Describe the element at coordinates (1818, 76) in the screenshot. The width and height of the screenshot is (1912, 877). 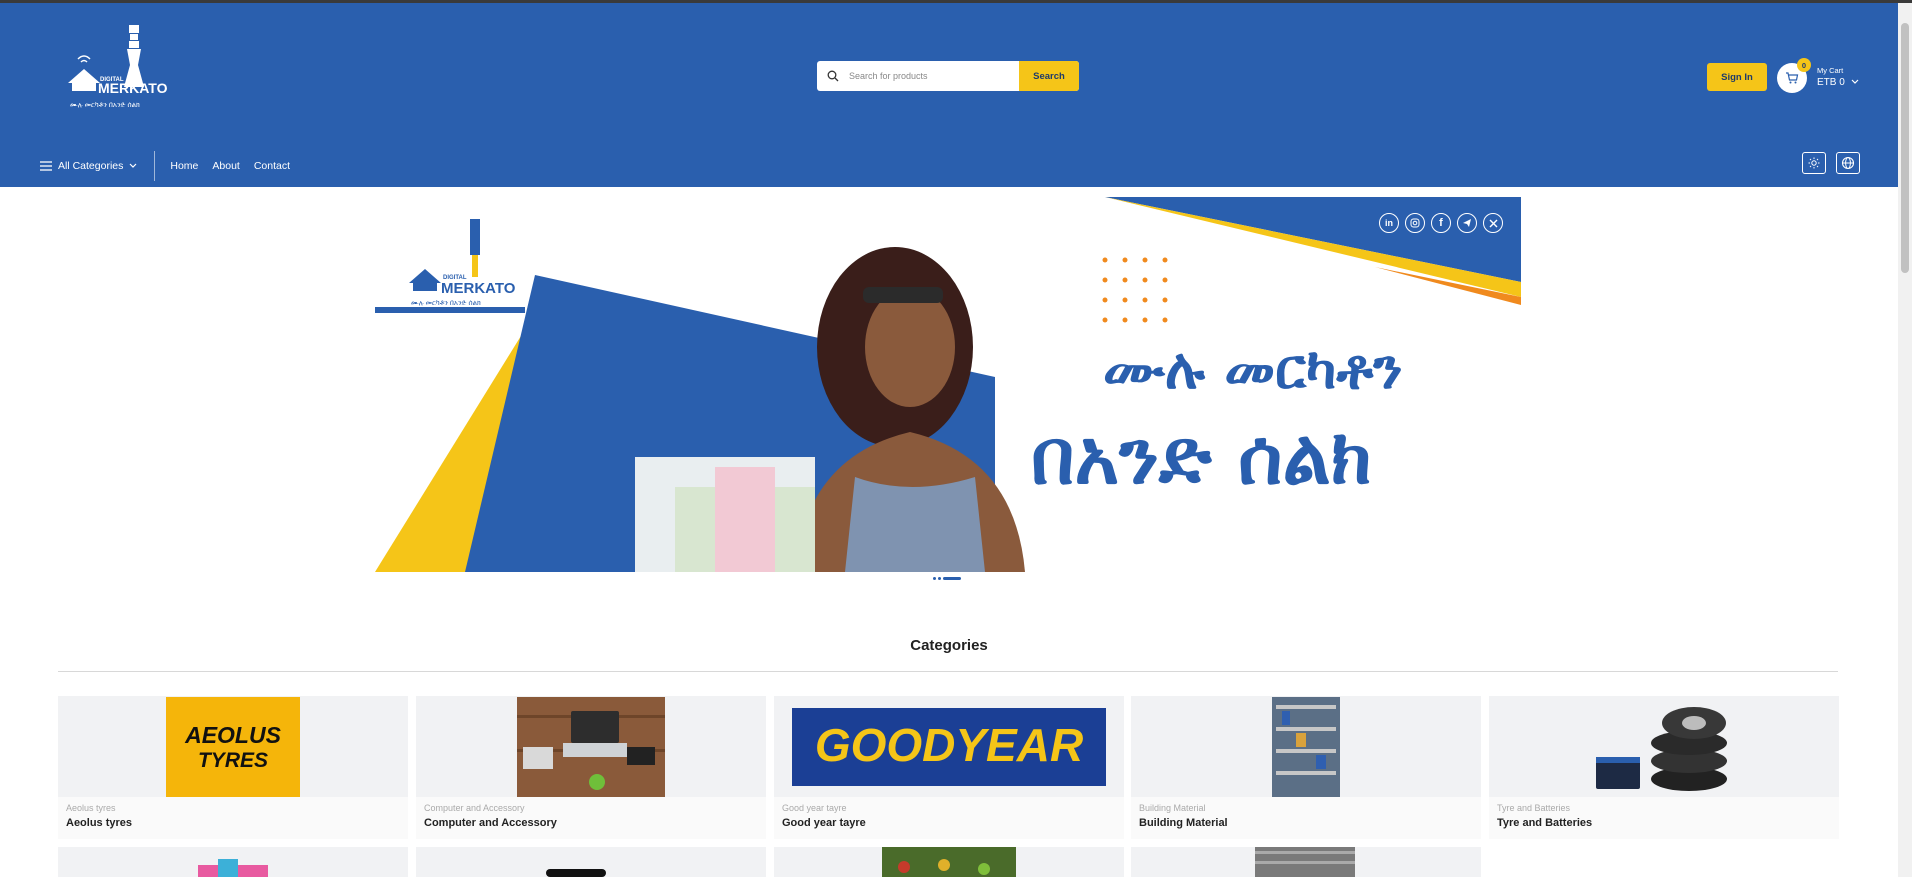
I see `cart-widget: 0 My Cart ETB 0` at that location.